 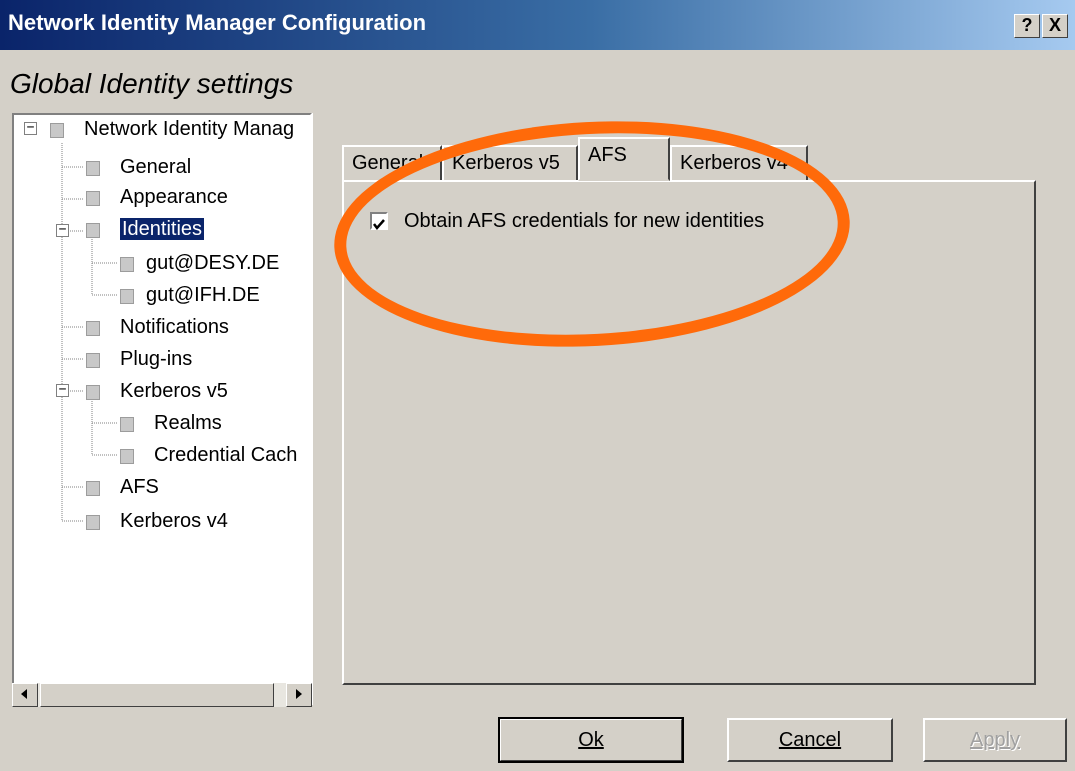 I want to click on scroll-right-button, so click(x=299, y=695).